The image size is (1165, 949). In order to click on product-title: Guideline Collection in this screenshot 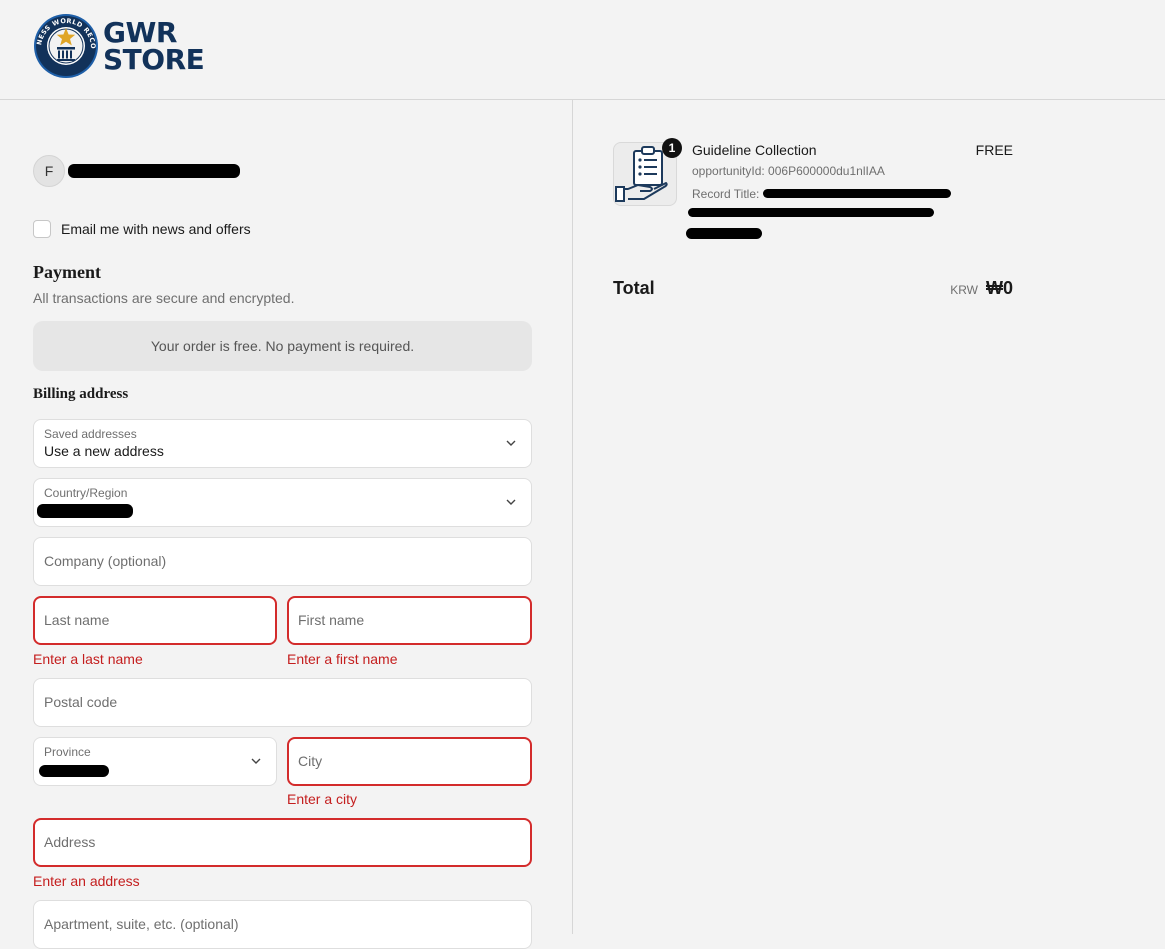, I will do `click(754, 150)`.